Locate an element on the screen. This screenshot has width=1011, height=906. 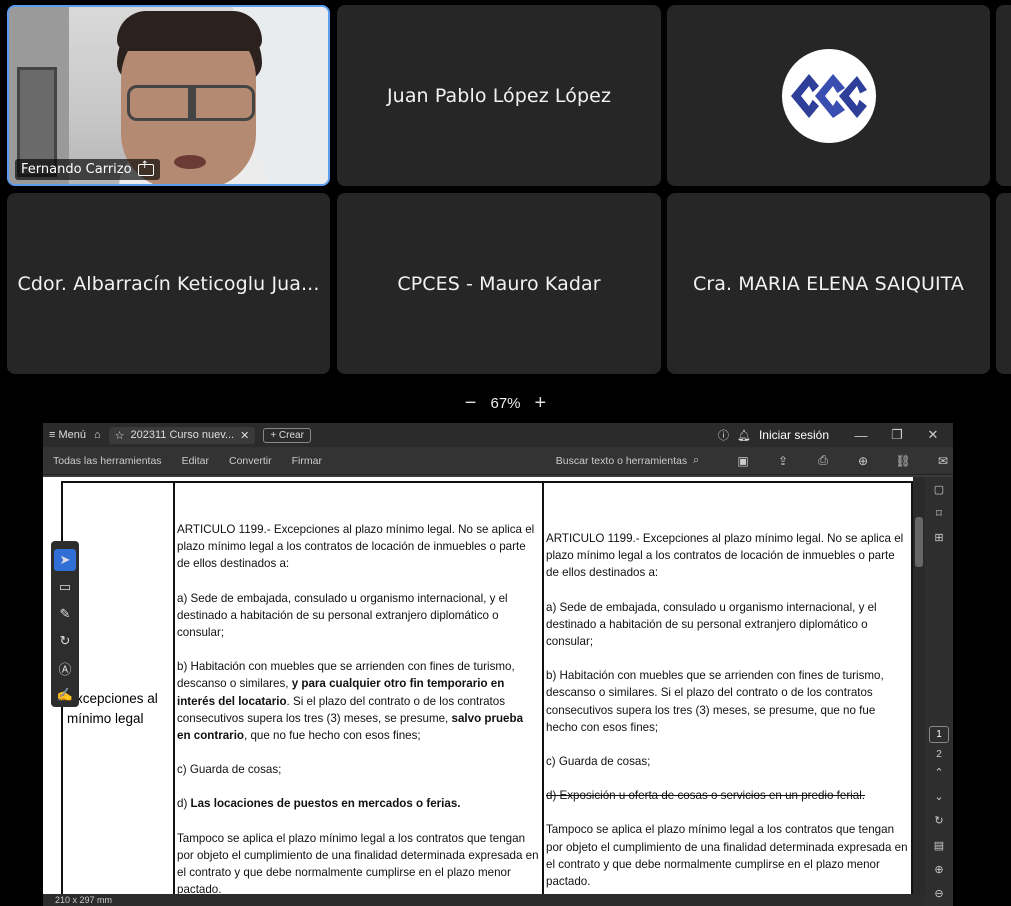
participant-name: Cra. MARIA ELENA SAIQUITA is located at coordinates (828, 283).